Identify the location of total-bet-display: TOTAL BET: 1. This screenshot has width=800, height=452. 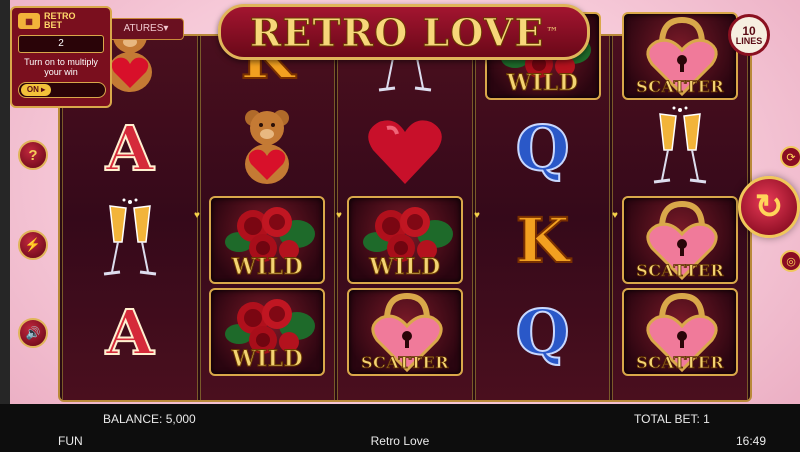
(672, 419).